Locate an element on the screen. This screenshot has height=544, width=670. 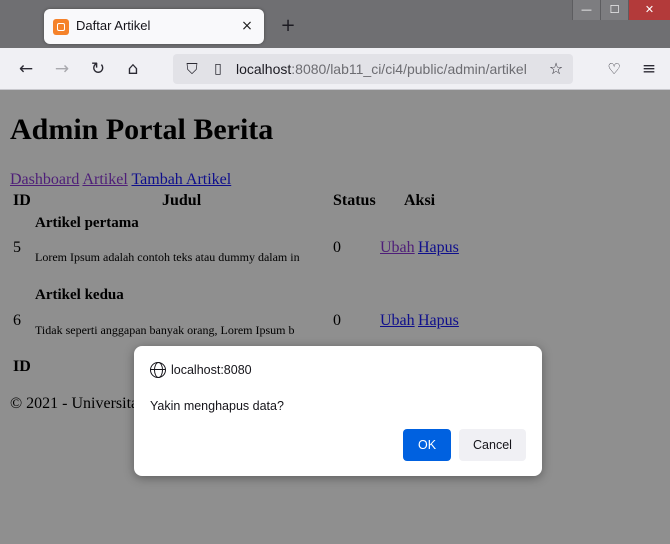
reload-icon: ↻ is located at coordinates (98, 69).